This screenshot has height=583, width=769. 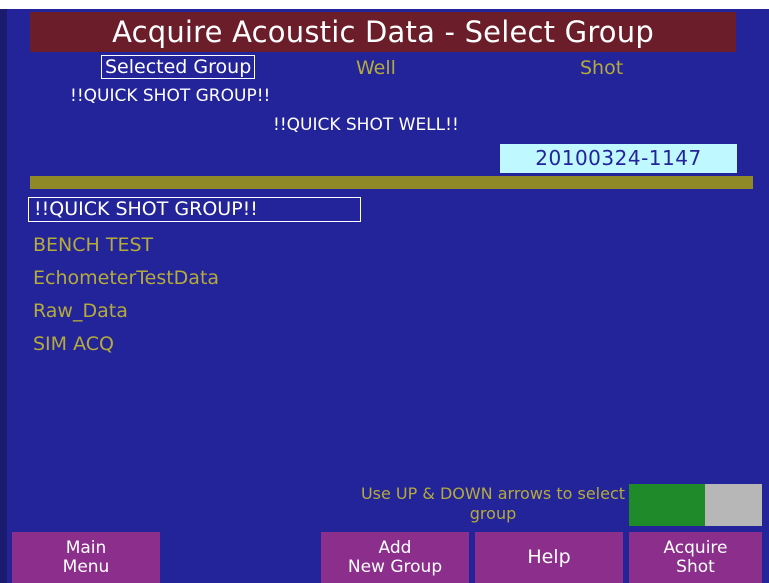 I want to click on top-border, so click(x=384, y=4).